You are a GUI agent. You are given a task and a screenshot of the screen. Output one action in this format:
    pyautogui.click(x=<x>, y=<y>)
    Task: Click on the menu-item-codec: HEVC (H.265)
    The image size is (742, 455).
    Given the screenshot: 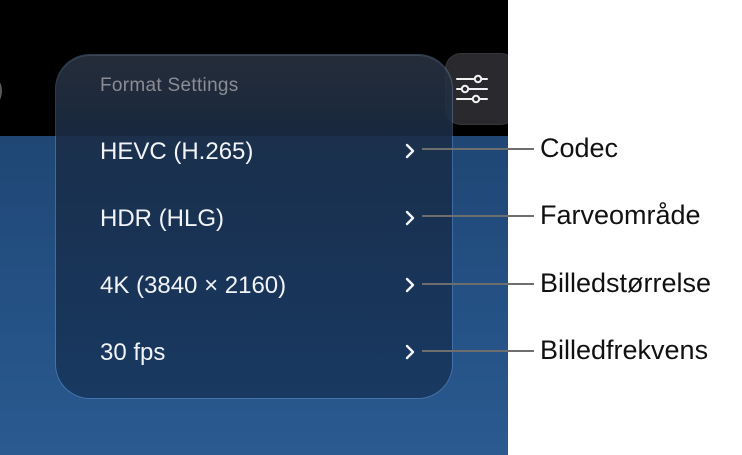 What is the action you would take?
    pyautogui.click(x=258, y=150)
    